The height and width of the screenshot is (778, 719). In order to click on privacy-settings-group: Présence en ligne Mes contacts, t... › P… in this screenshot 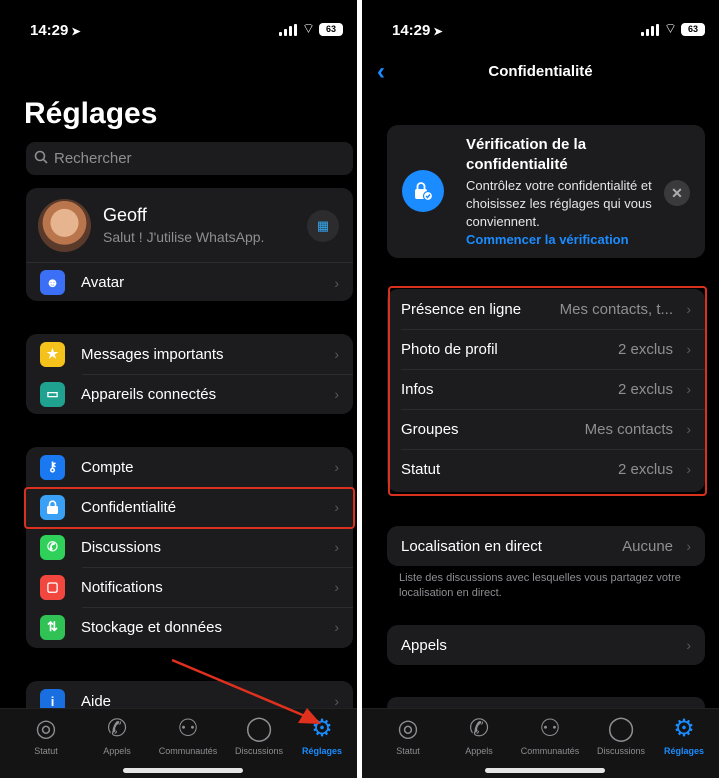, I will do `click(546, 390)`.